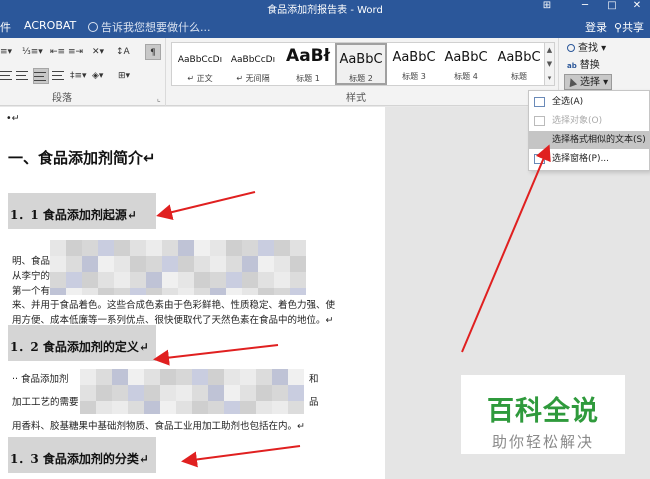 The width and height of the screenshot is (650, 479). Describe the element at coordinates (506, 248) in the screenshot. I see `arrow-menu` at that location.